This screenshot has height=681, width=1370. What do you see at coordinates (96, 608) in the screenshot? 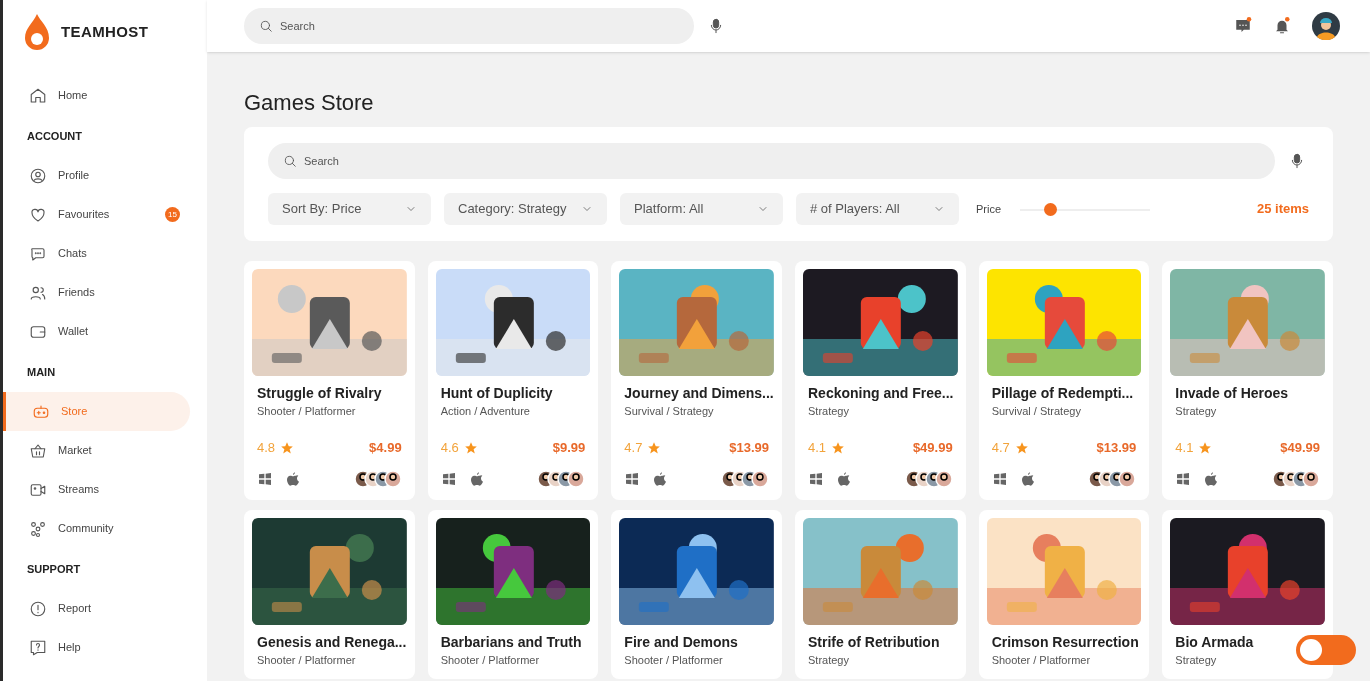
I see `sidebar-item: Report` at bounding box center [96, 608].